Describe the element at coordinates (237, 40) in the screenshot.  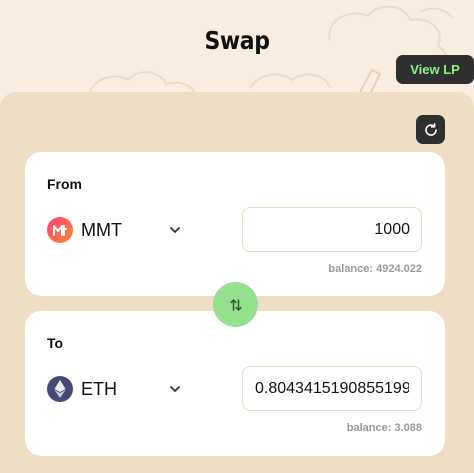
I see `page-title: Swap` at that location.